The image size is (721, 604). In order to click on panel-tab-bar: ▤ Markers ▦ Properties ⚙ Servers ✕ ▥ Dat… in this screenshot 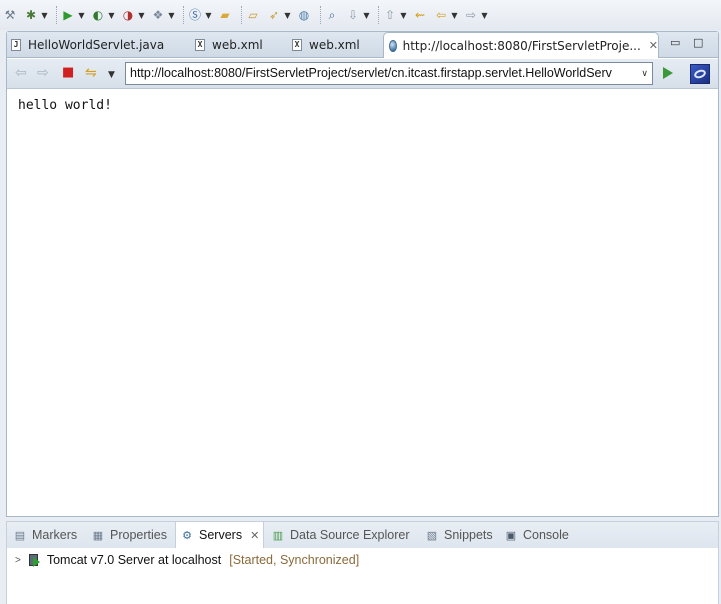, I will do `click(362, 535)`.